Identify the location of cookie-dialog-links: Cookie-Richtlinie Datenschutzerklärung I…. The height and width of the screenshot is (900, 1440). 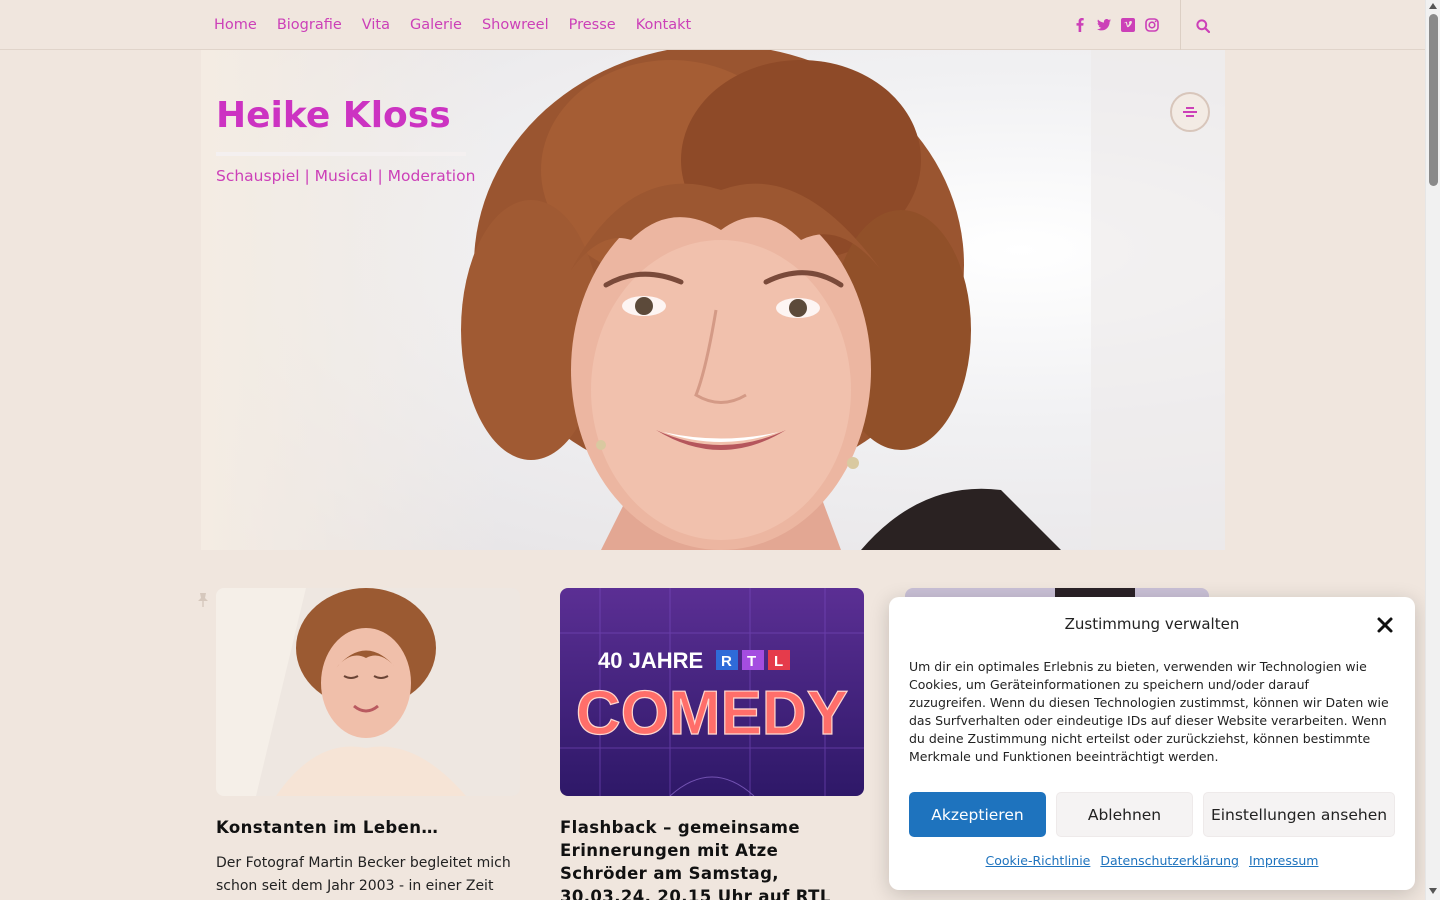
(1152, 860).